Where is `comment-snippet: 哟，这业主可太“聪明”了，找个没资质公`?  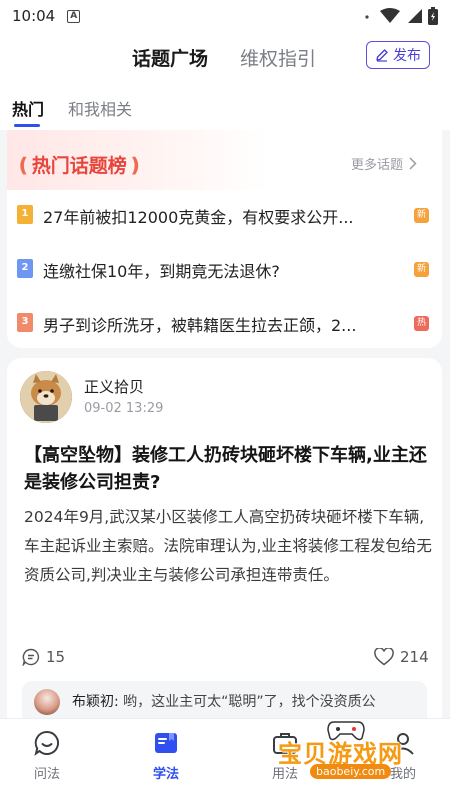 comment-snippet: 哟，这业主可太“聪明”了，找个没资质公 is located at coordinates (247, 702).